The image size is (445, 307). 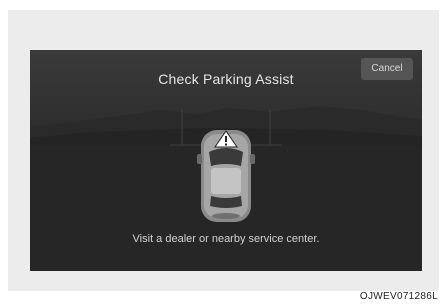 What do you see at coordinates (226, 139) in the screenshot?
I see `warning-triangle-icon` at bounding box center [226, 139].